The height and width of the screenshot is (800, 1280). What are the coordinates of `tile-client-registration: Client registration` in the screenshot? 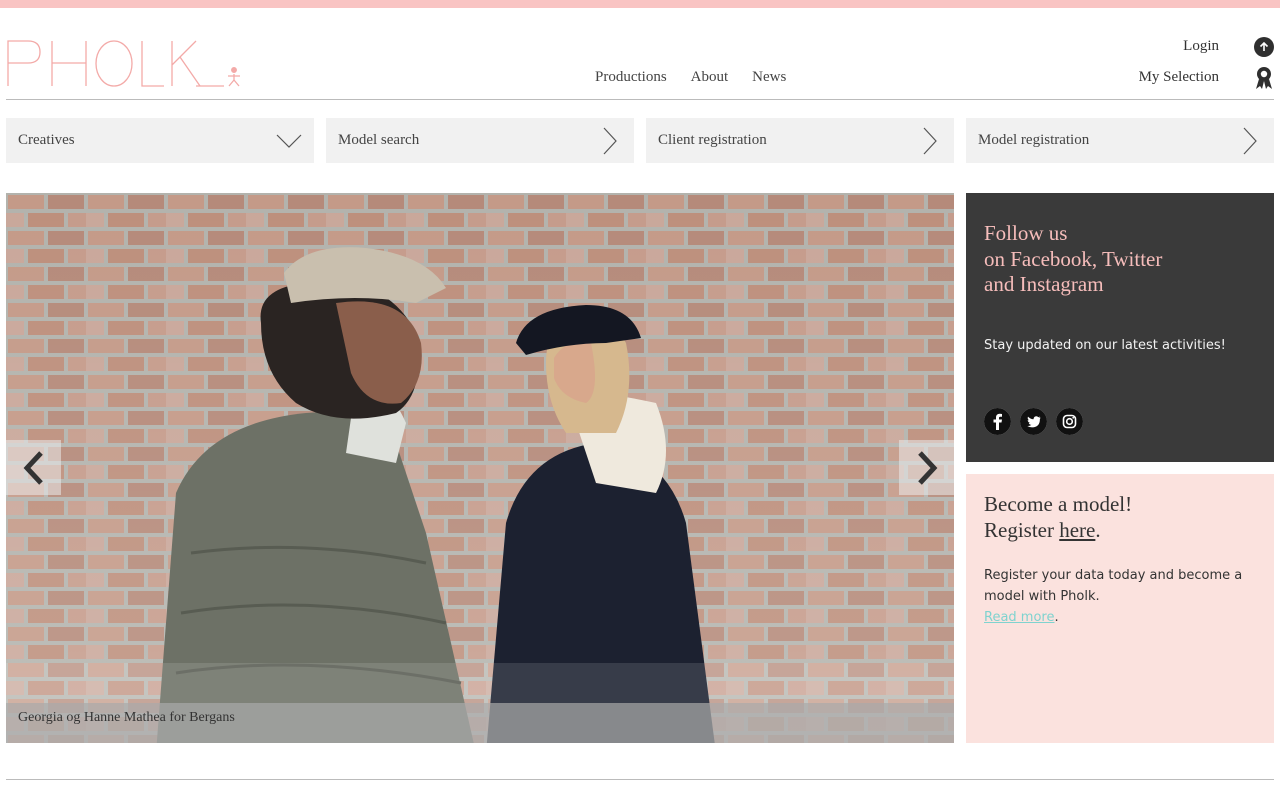 It's located at (800, 140).